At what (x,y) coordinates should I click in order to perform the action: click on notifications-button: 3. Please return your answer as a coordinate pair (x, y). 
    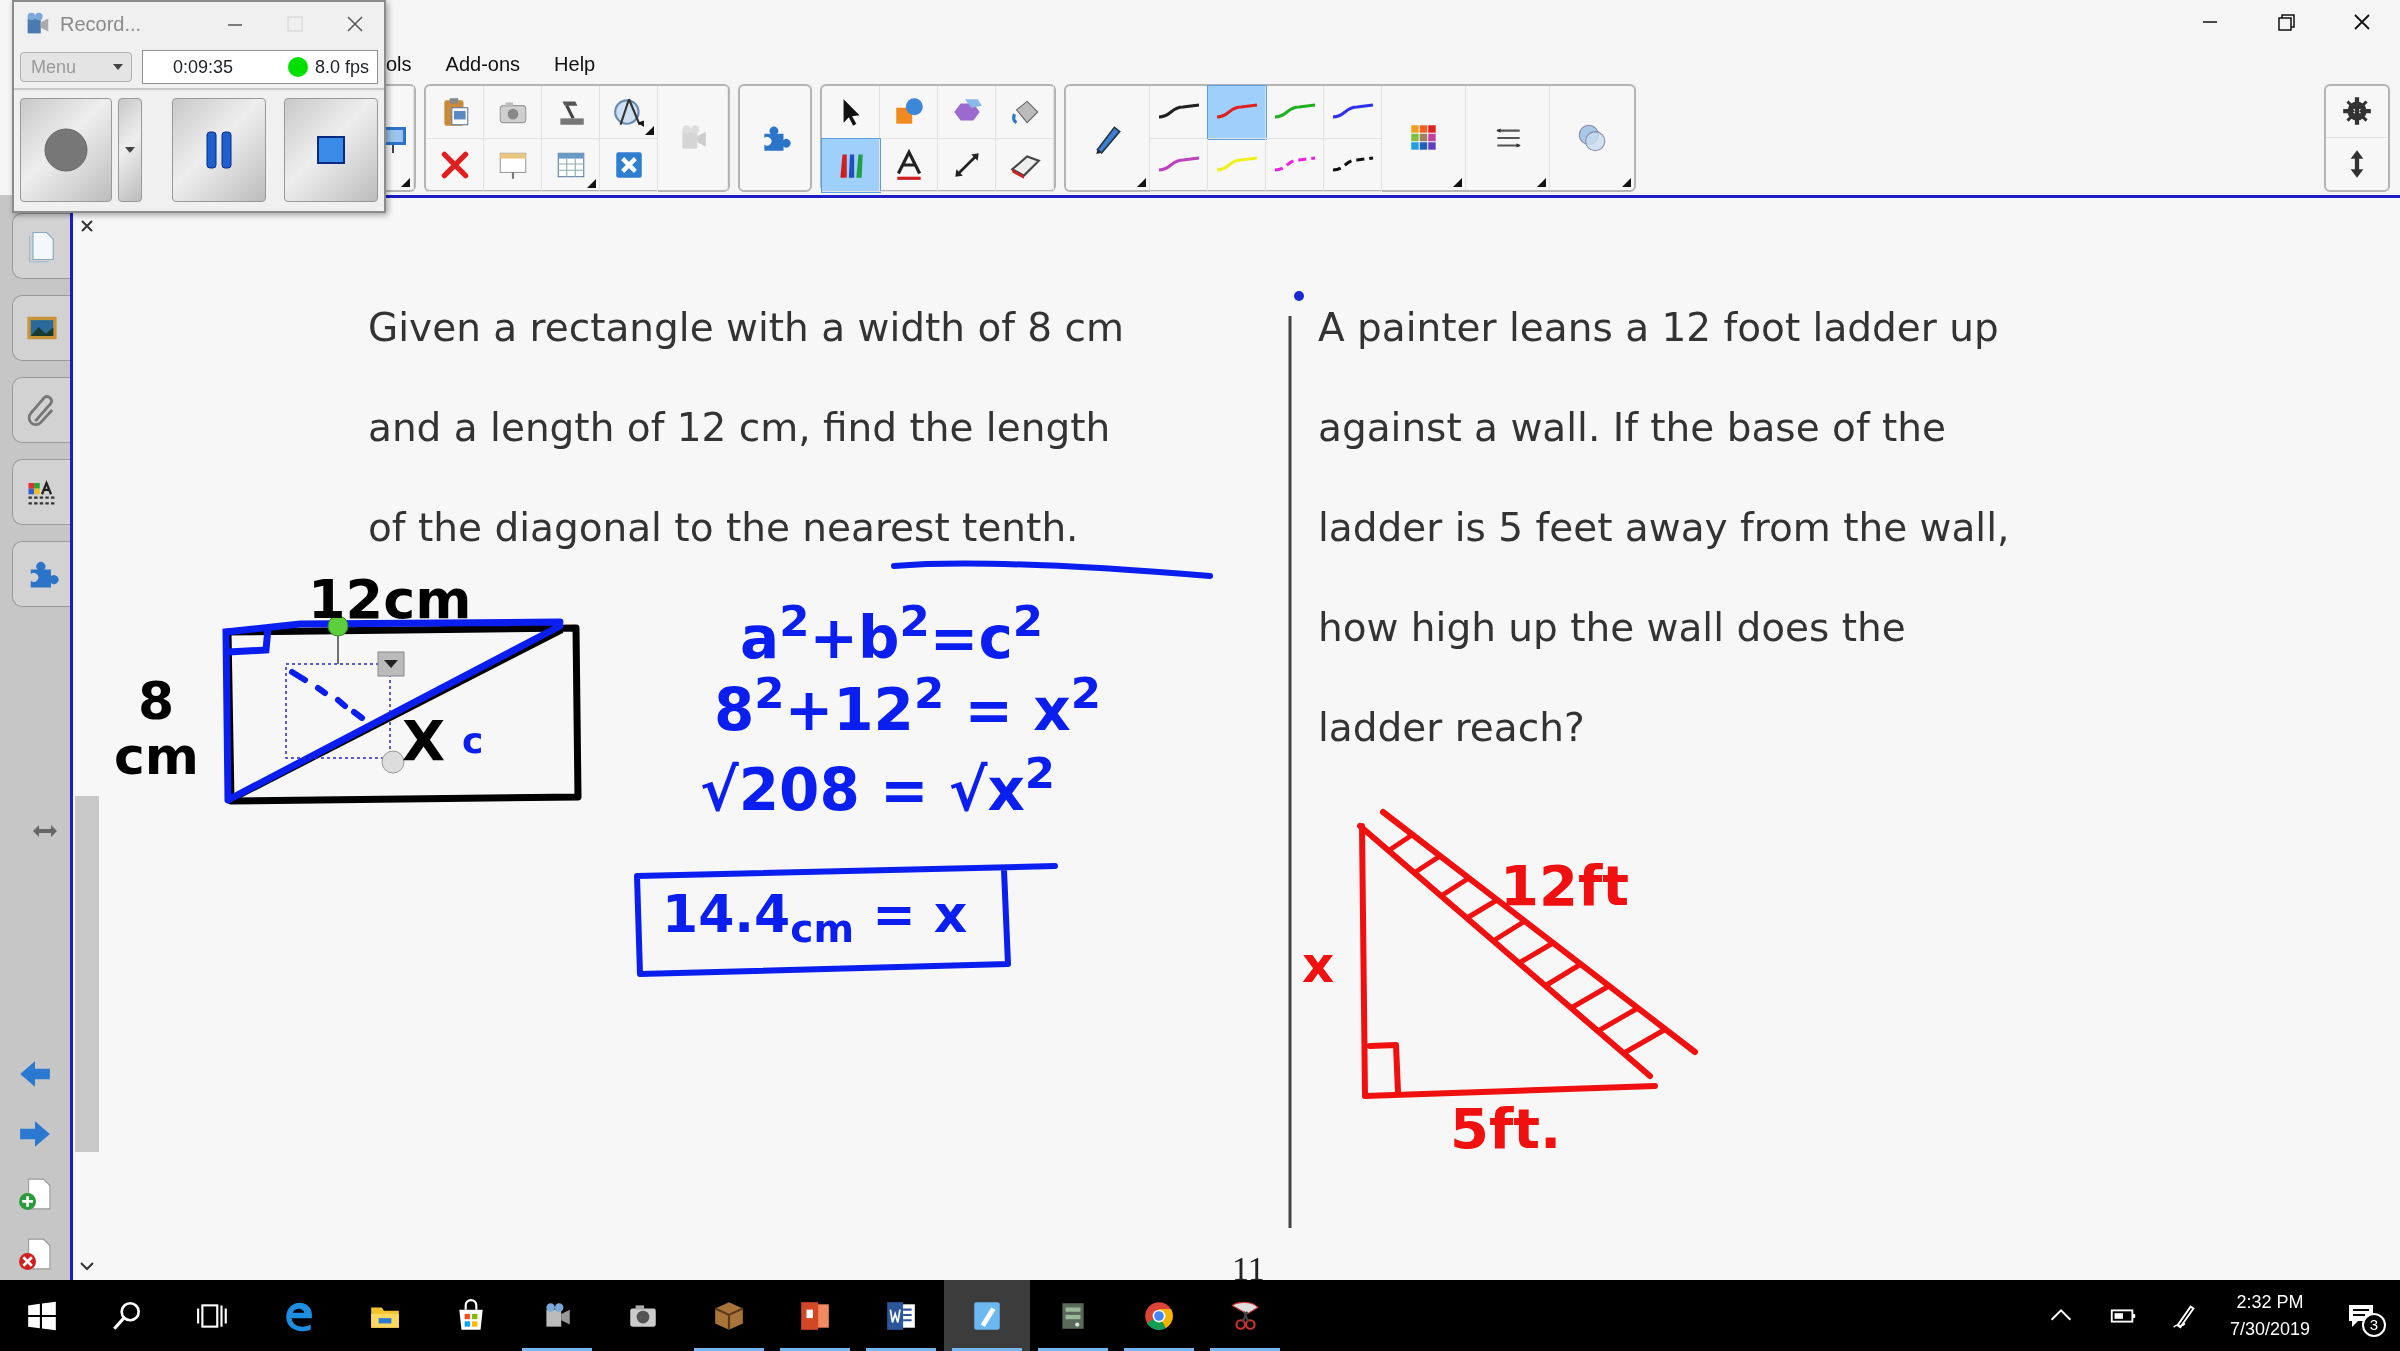
    Looking at the image, I should click on (2362, 1315).